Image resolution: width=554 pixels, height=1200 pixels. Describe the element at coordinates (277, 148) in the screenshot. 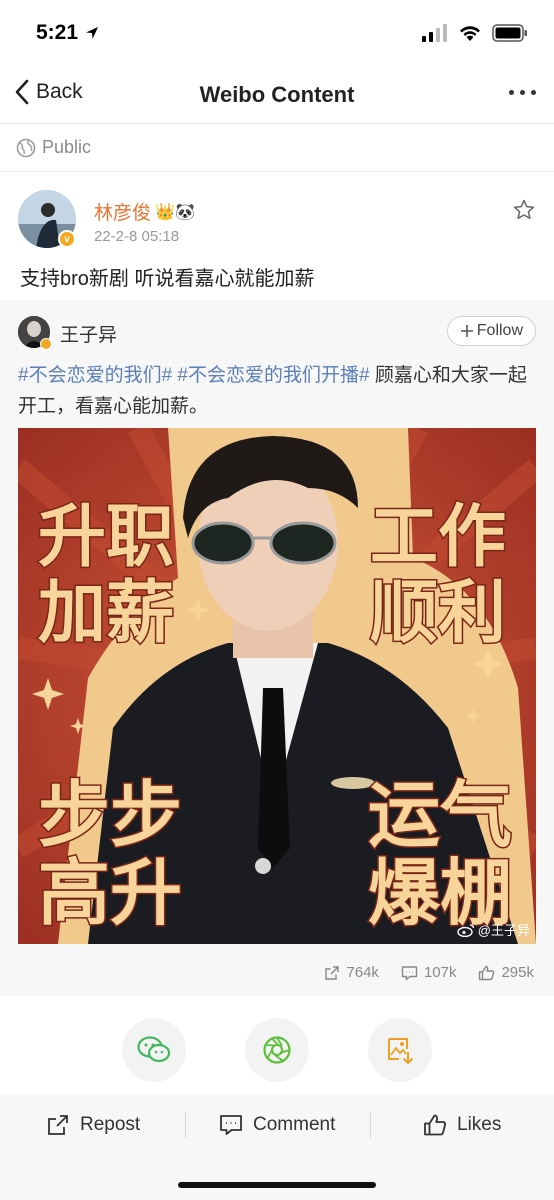

I see `visibility-row: Public` at that location.